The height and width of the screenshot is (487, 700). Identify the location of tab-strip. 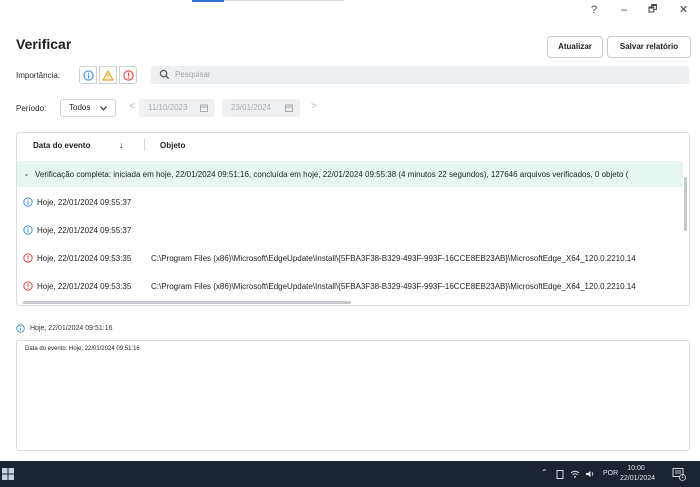
(284, 0).